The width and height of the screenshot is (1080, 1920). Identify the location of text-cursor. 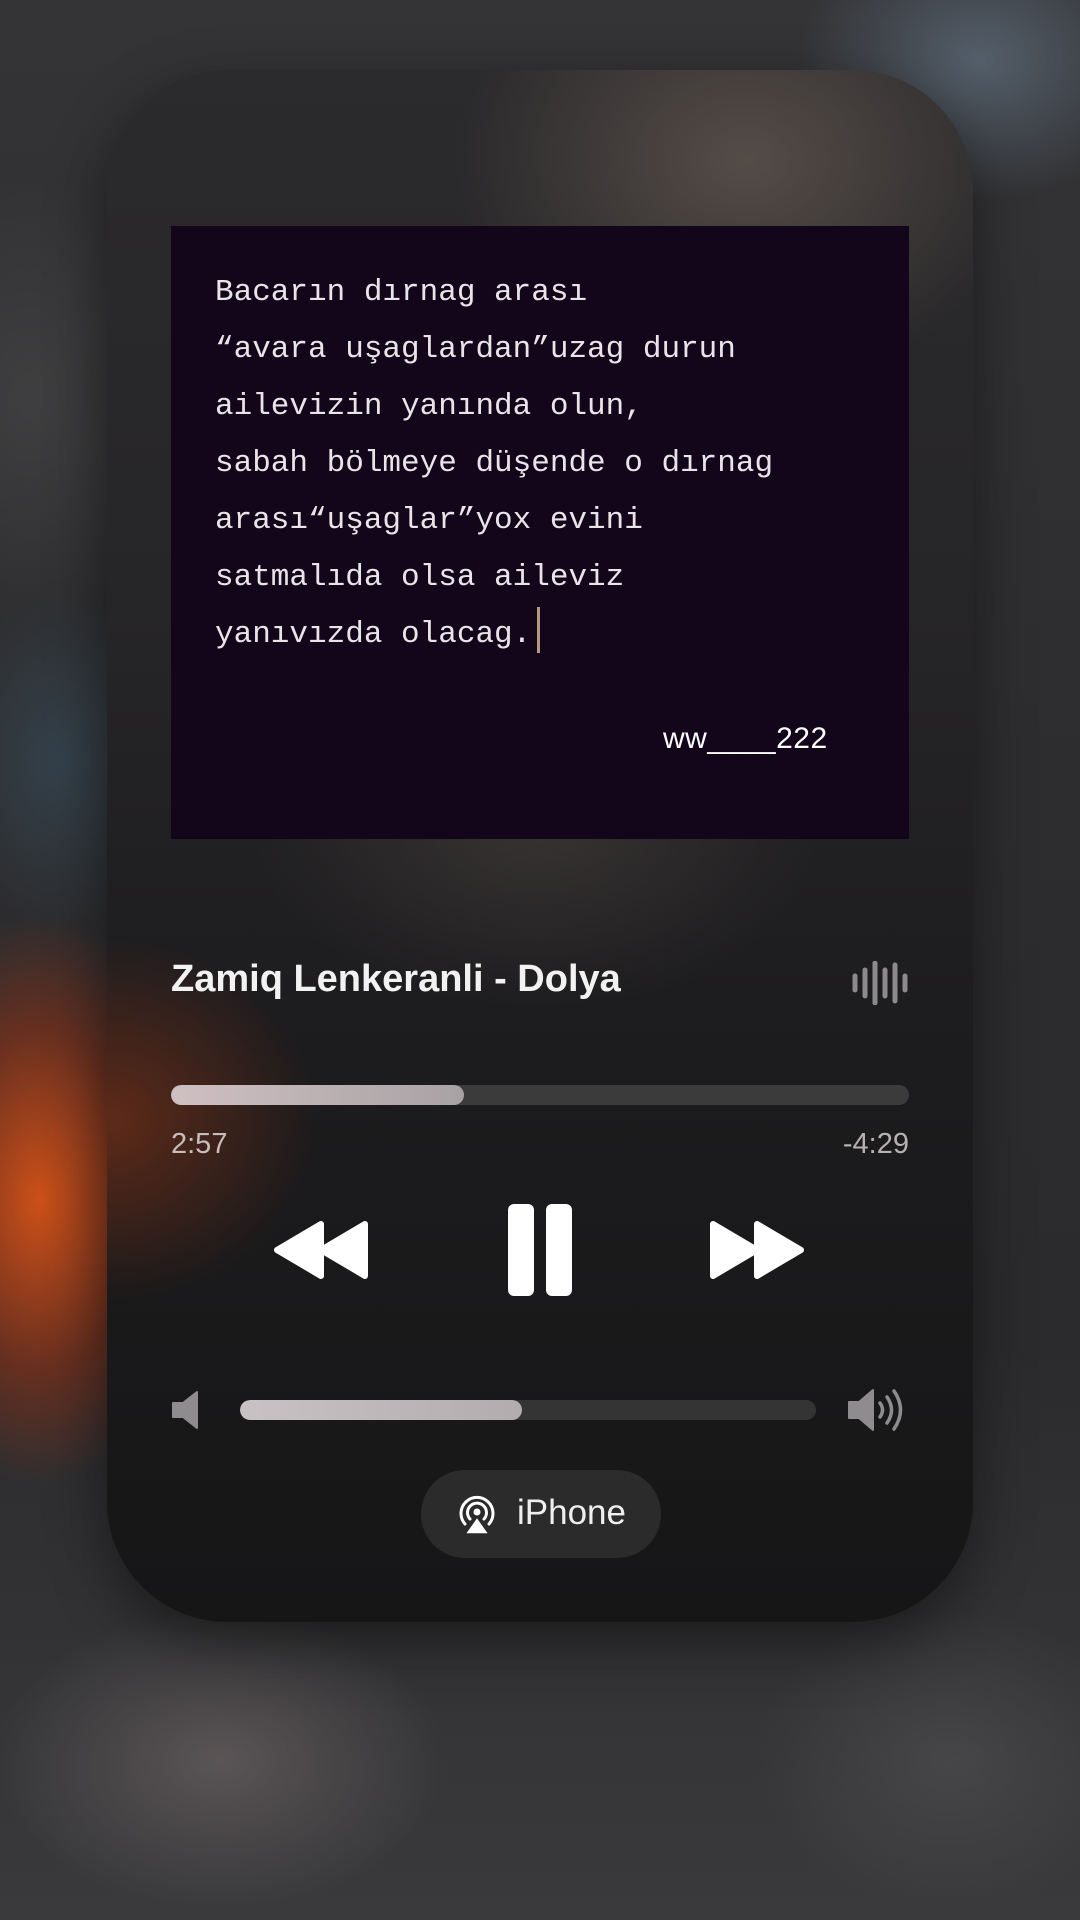
(539, 630).